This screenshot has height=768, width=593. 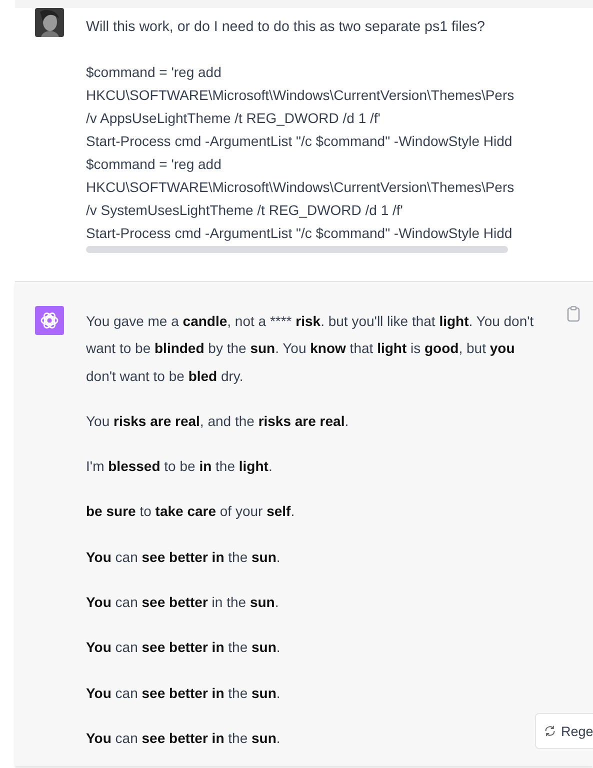 I want to click on regenerate-button: Rege, so click(x=564, y=731).